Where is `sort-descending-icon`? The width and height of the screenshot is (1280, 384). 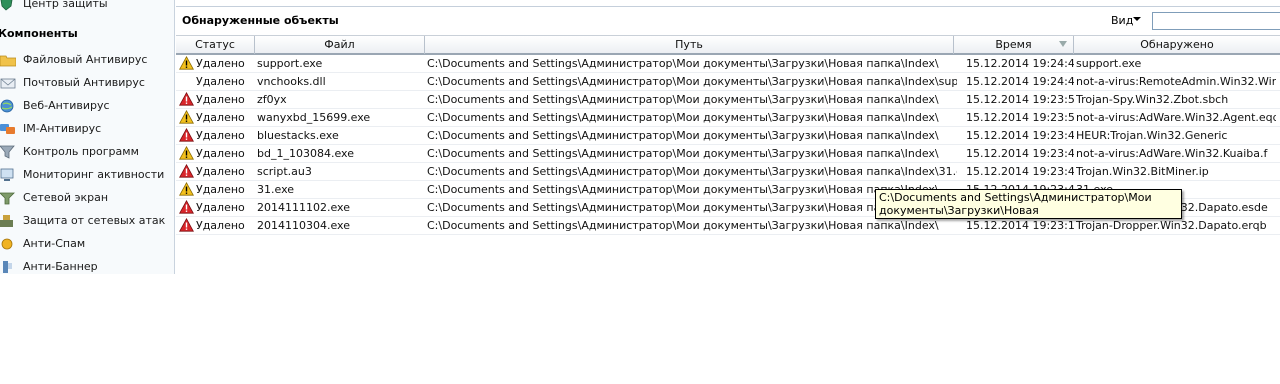 sort-descending-icon is located at coordinates (1063, 44).